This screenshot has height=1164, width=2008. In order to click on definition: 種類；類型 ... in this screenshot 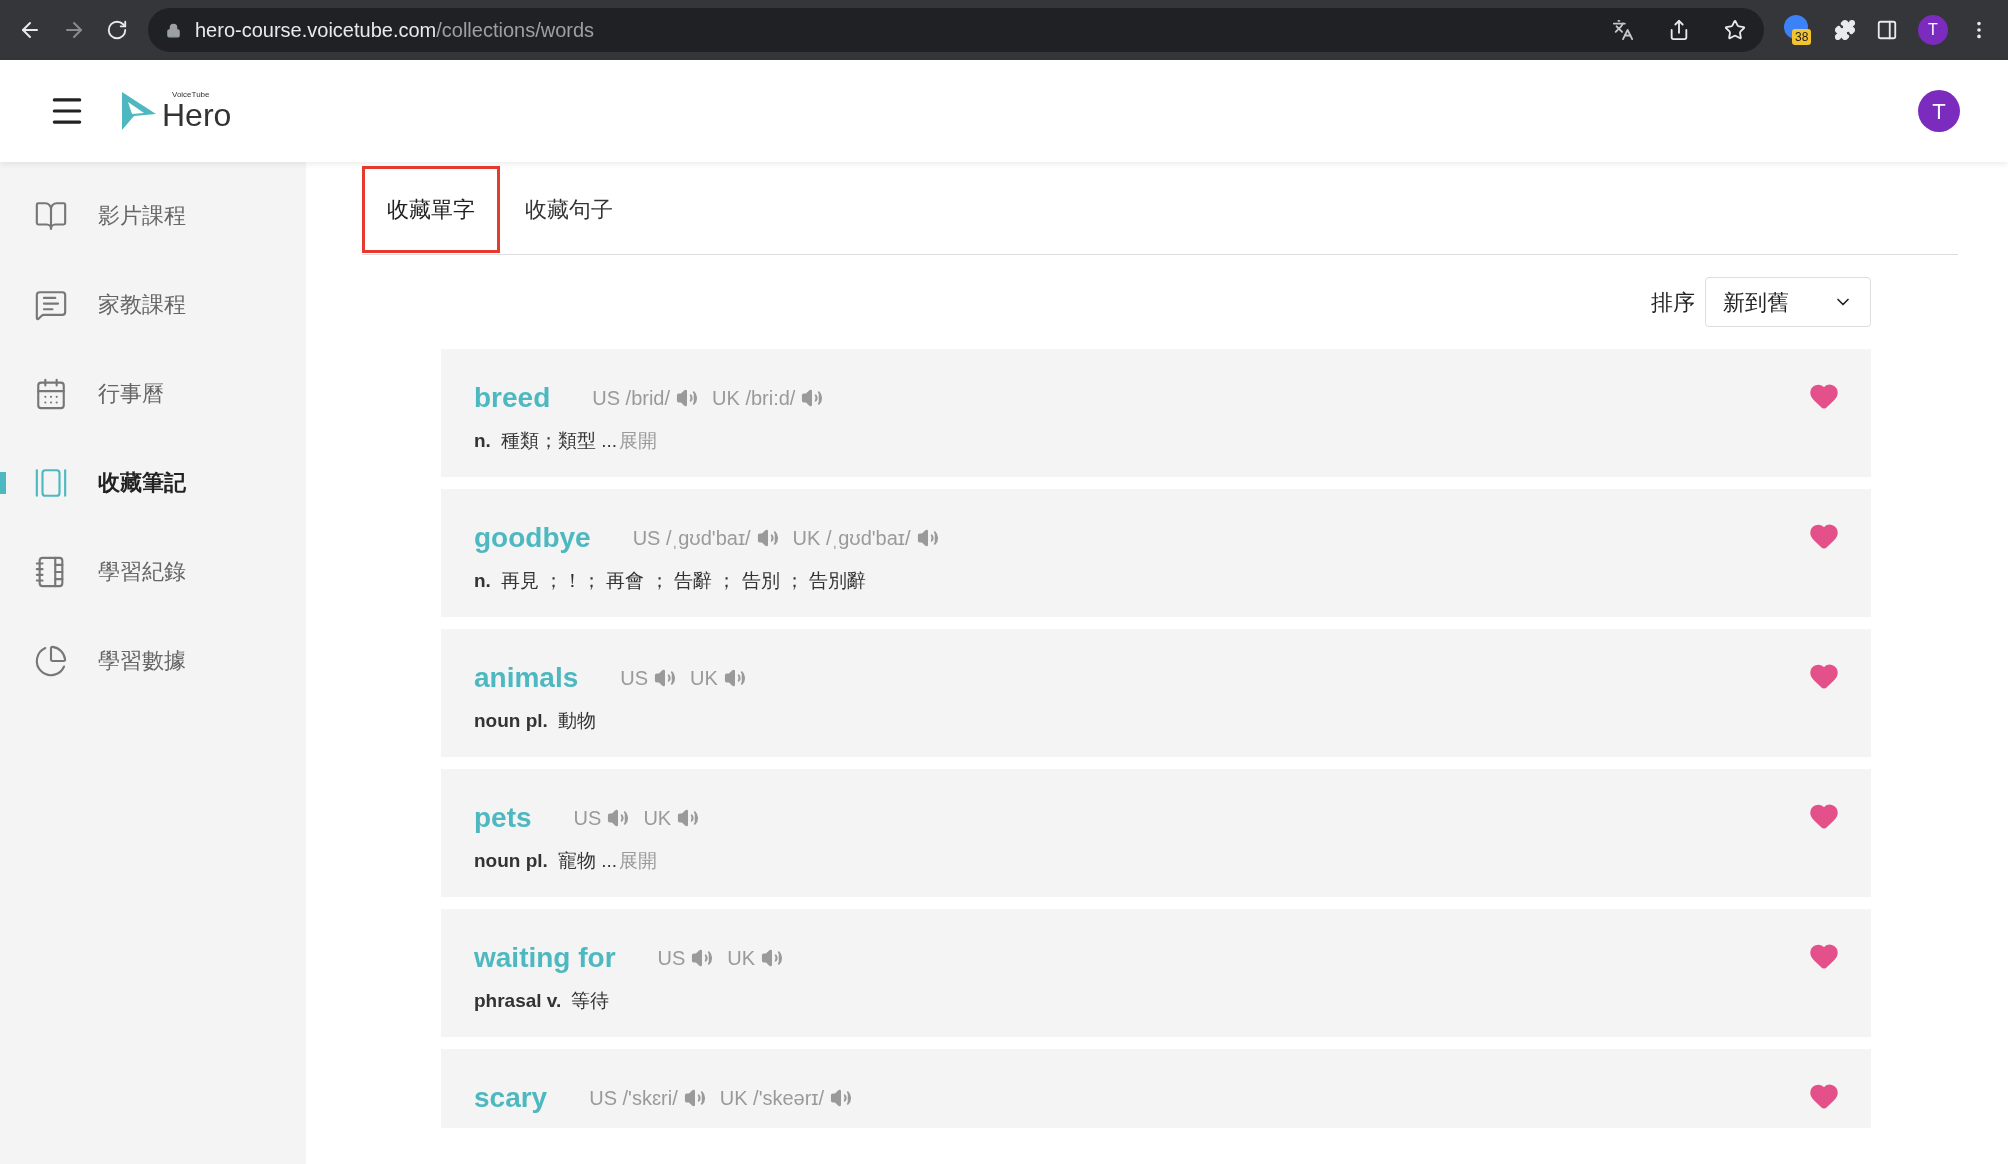, I will do `click(558, 441)`.